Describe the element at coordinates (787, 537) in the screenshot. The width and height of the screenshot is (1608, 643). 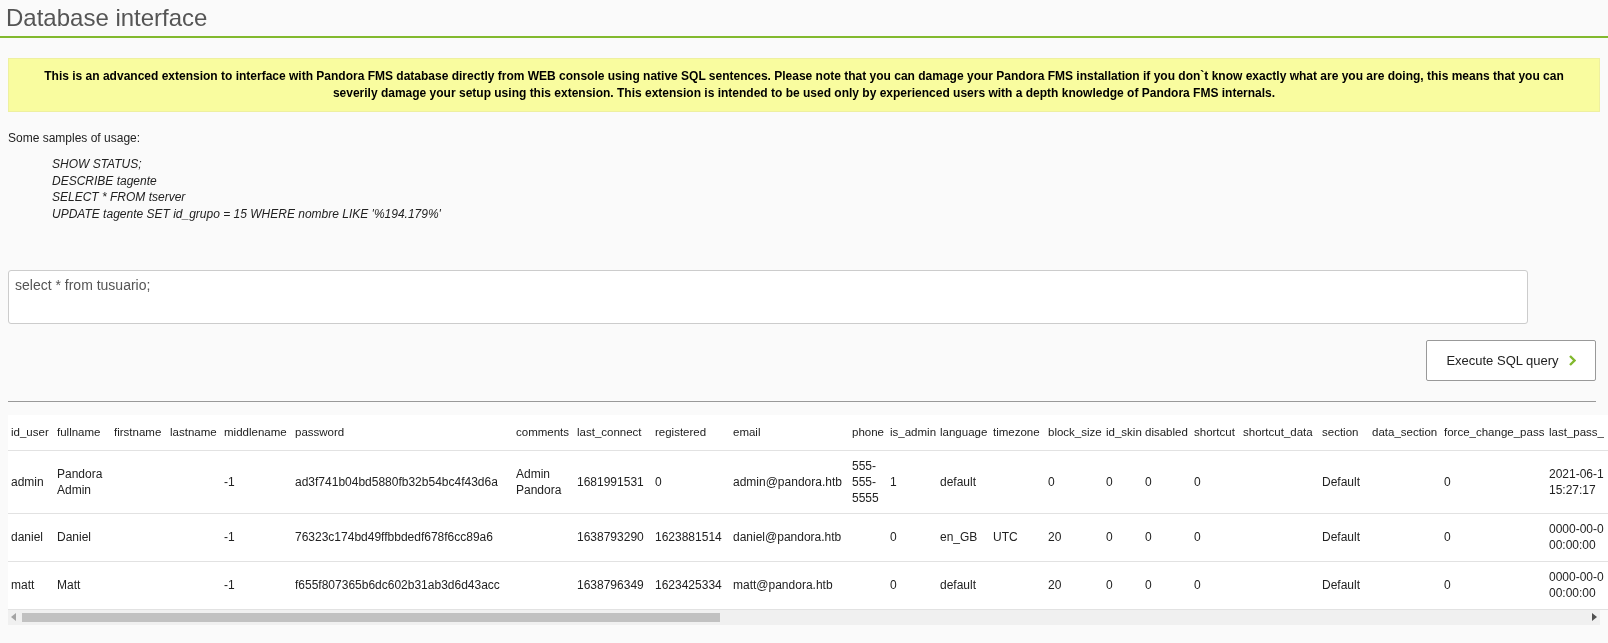
I see `table-cell: daniel@pandora.htb` at that location.